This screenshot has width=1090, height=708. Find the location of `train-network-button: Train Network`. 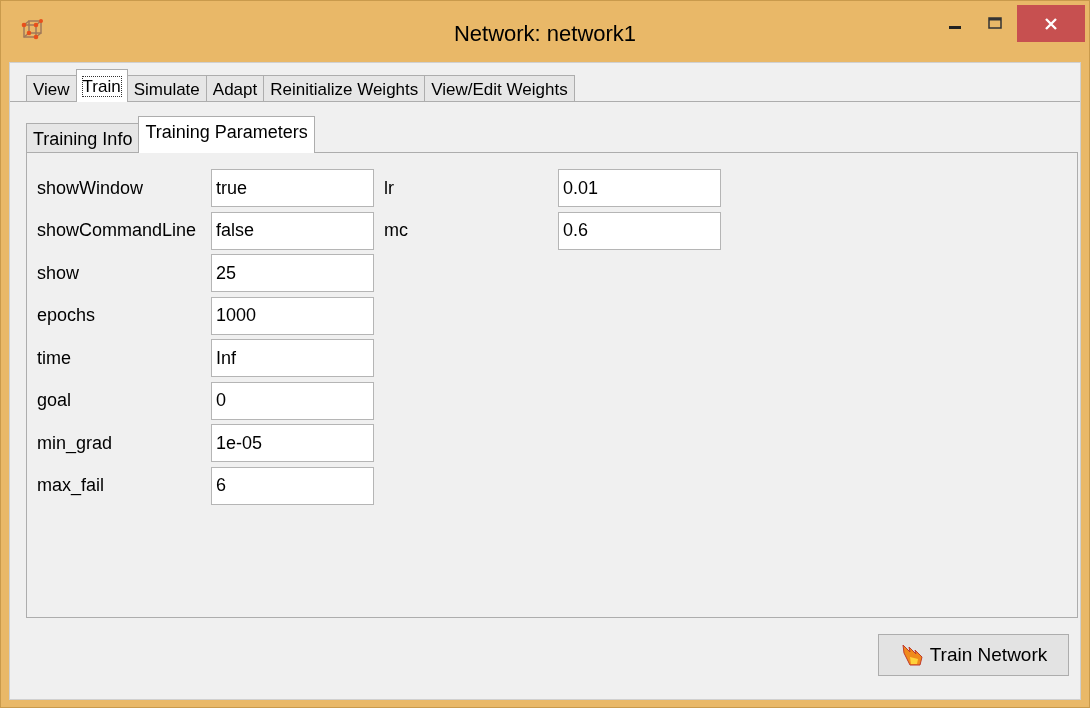

train-network-button: Train Network is located at coordinates (973, 655).